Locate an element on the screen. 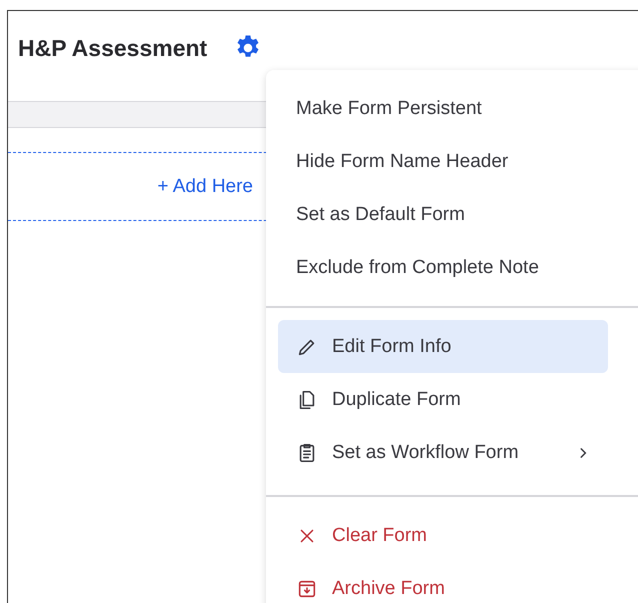 Image resolution: width=638 pixels, height=603 pixels. menu-item: Set as Default Form is located at coordinates (443, 214).